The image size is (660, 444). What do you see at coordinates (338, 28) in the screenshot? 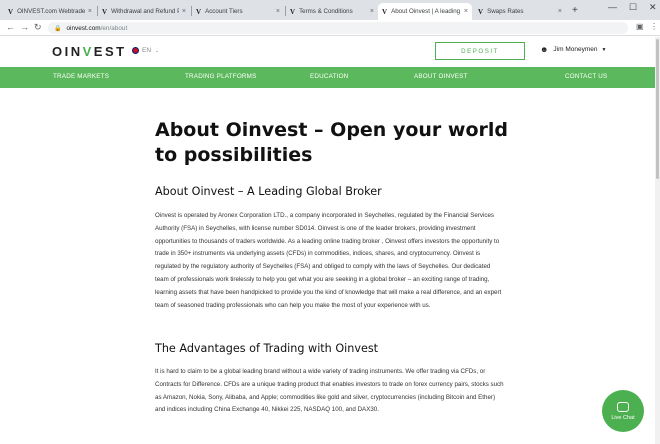
I see `url-input: 🔒 oinvest.com/en/about` at bounding box center [338, 28].